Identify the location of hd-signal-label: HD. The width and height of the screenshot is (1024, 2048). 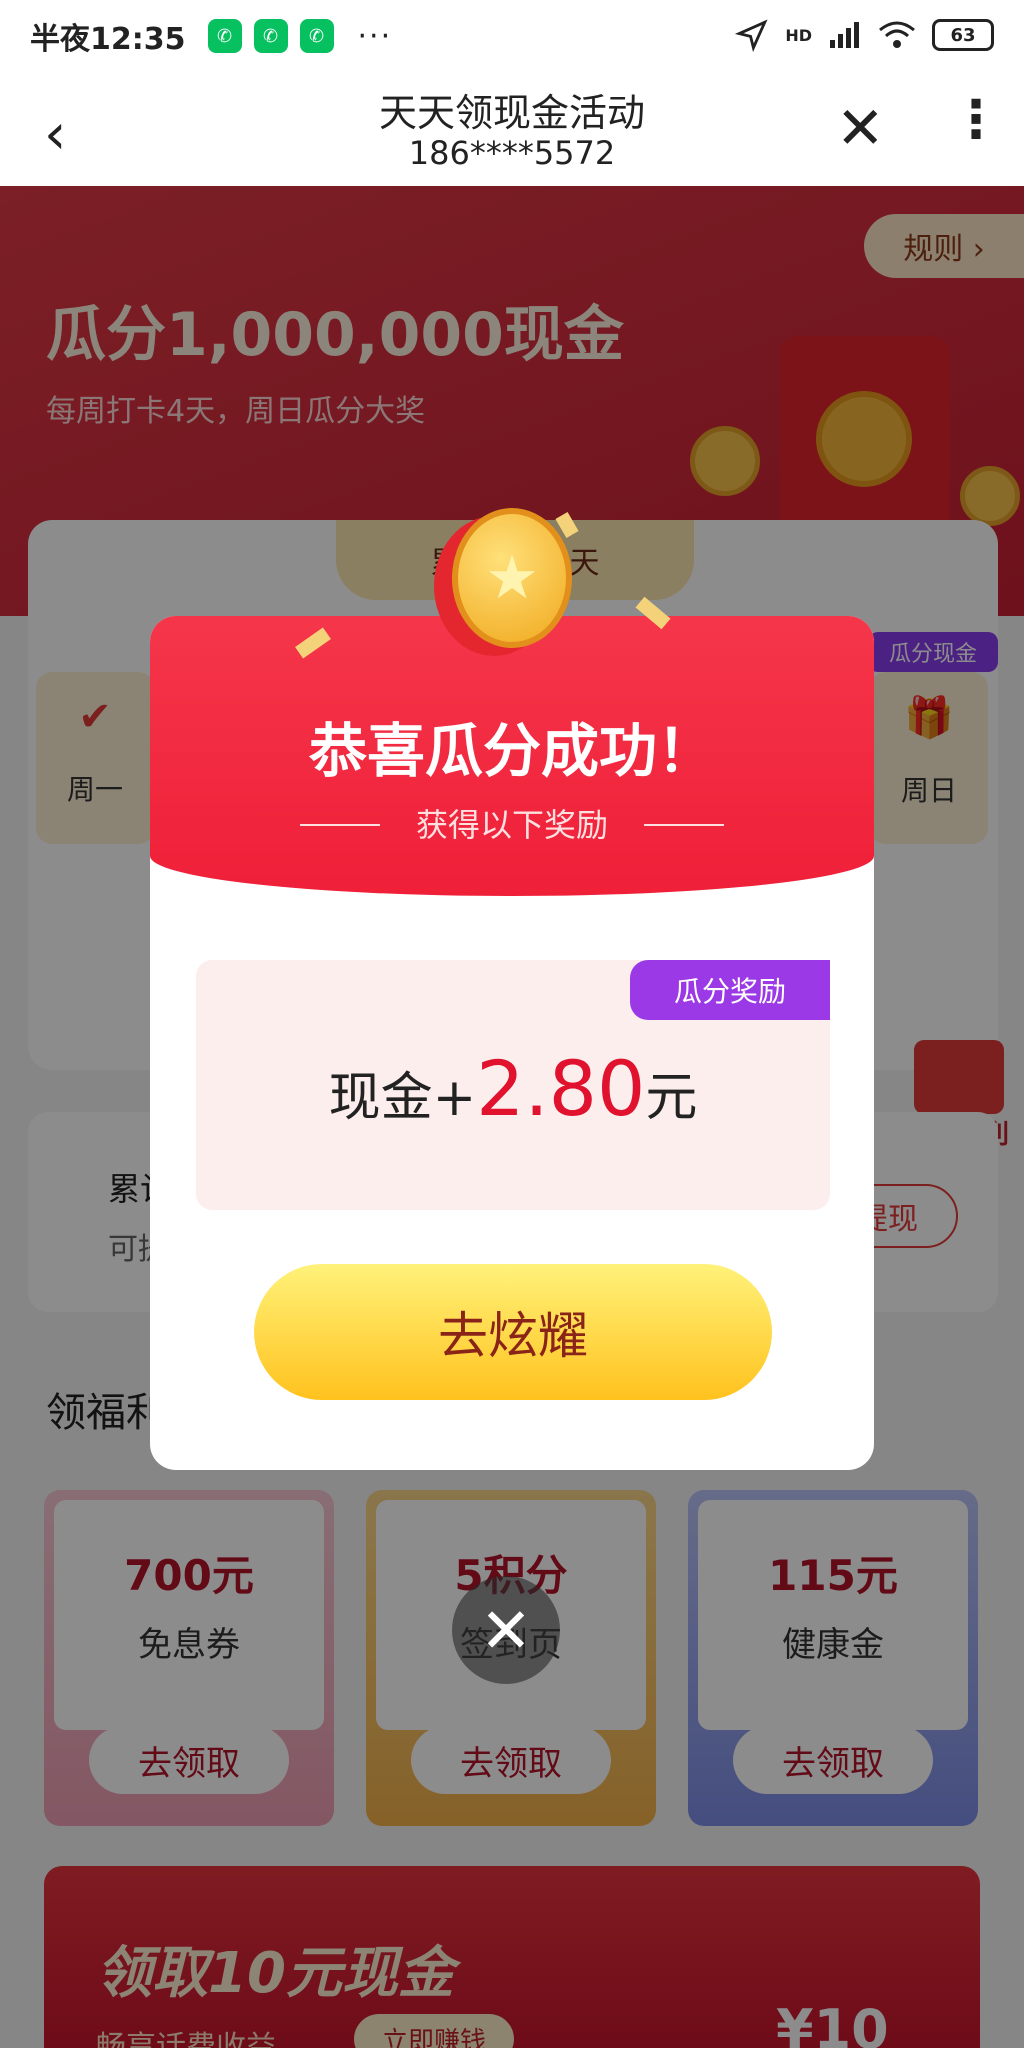
(798, 35).